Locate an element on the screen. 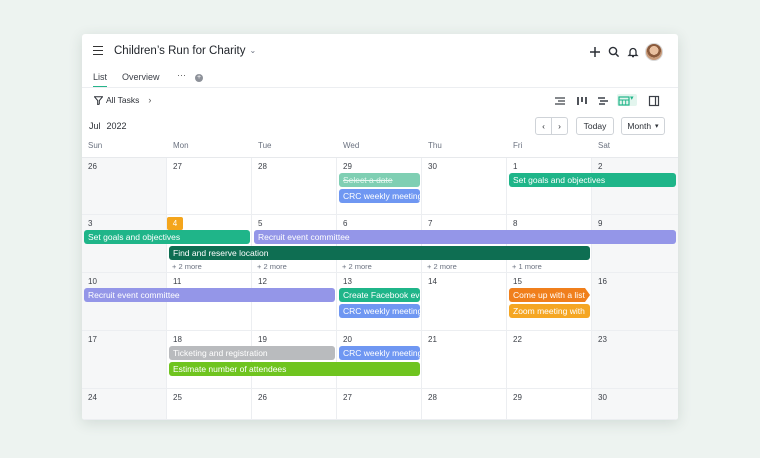  side-panel-icon is located at coordinates (654, 100).